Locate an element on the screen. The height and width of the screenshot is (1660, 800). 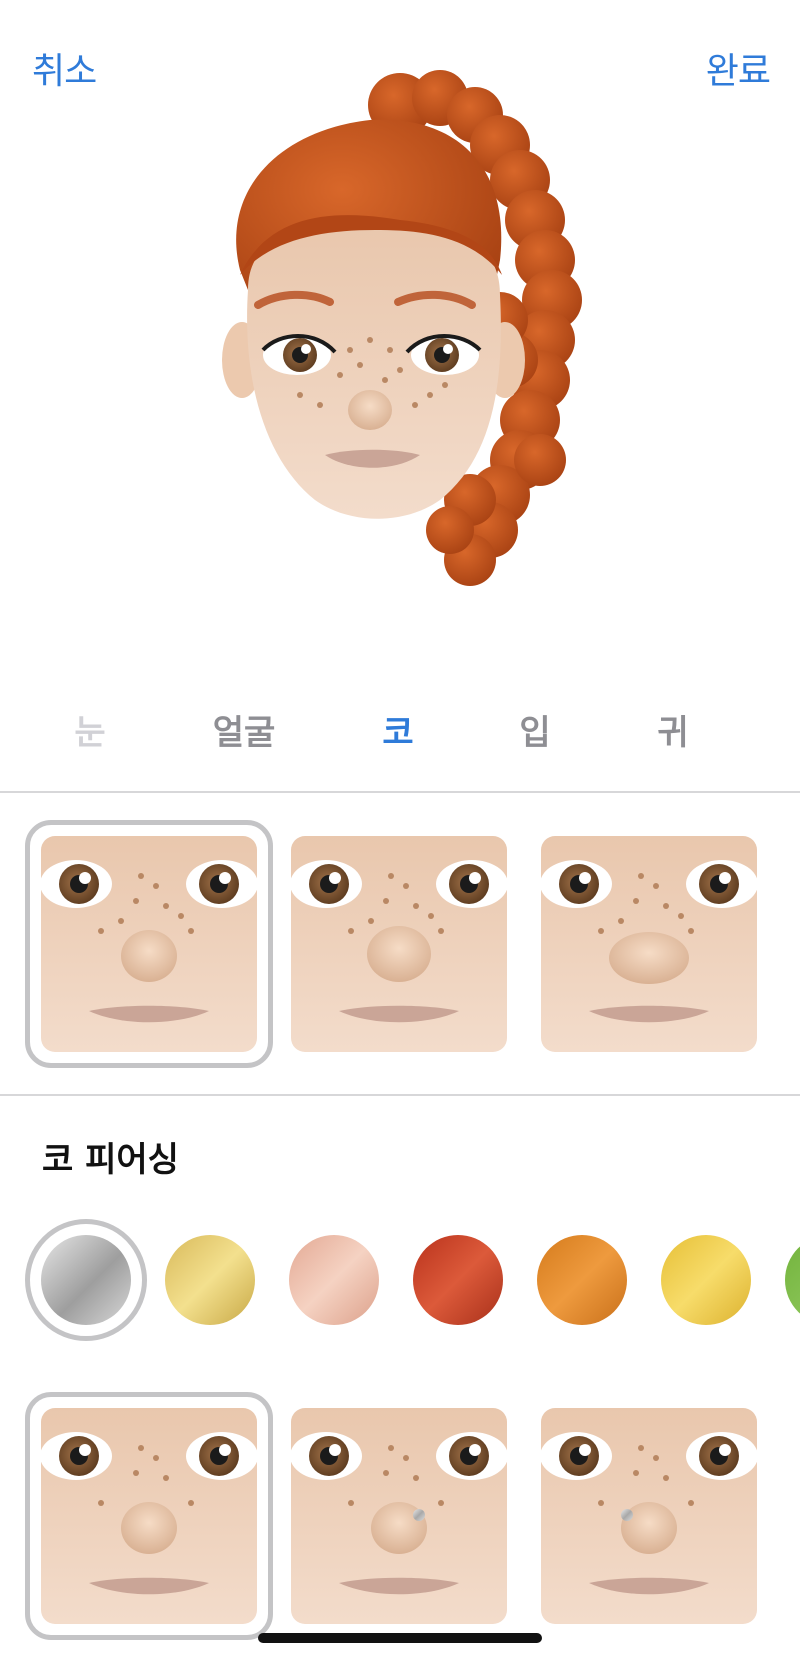
swatch-red is located at coordinates (458, 1280).